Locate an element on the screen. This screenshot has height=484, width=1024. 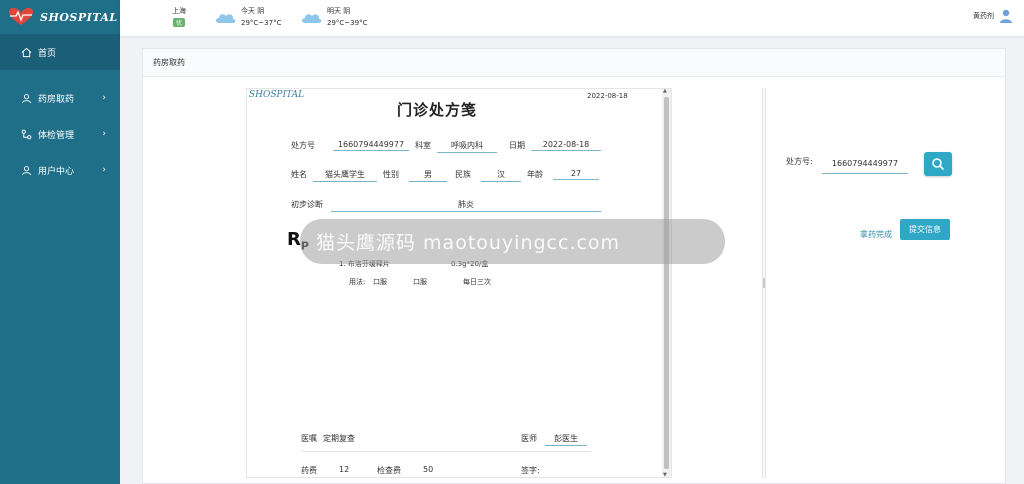
split-divider is located at coordinates (764, 283).